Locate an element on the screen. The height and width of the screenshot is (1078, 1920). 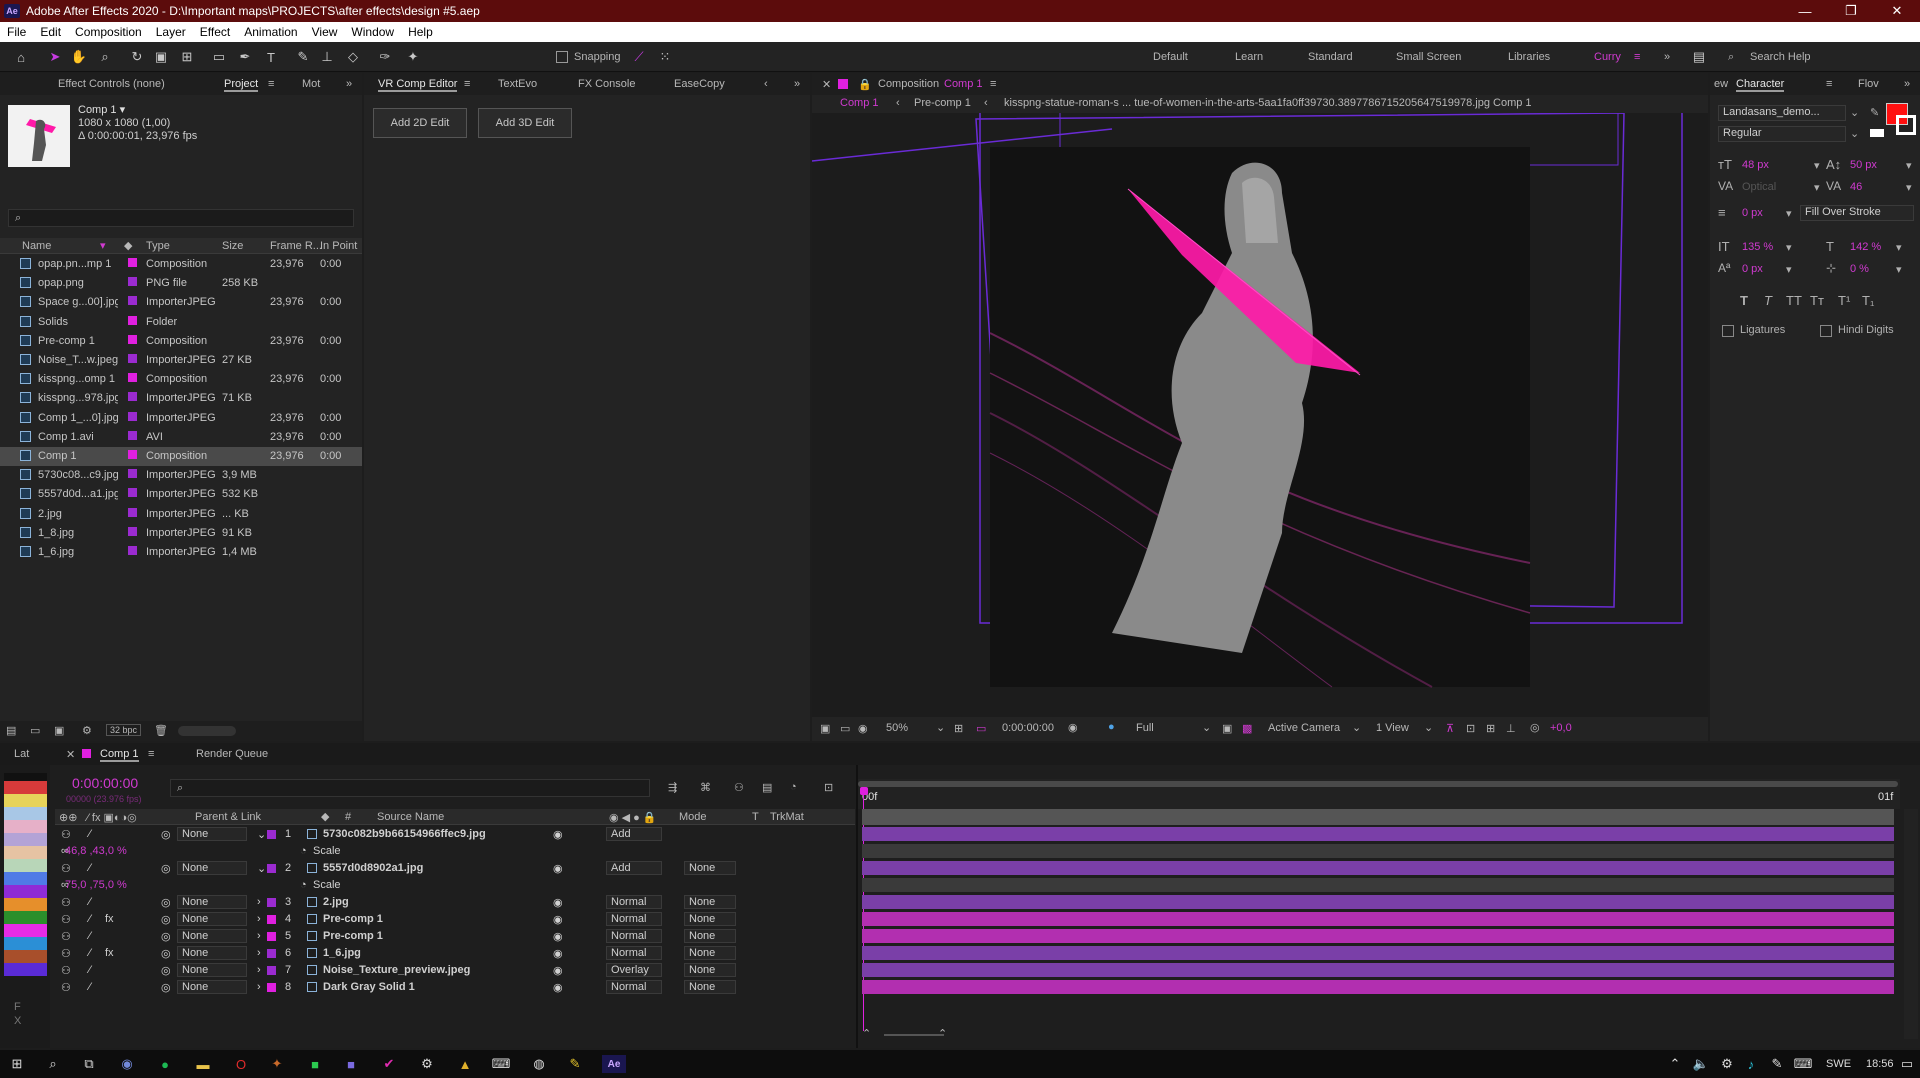
magnification-select: 50% is located at coordinates (897, 728).